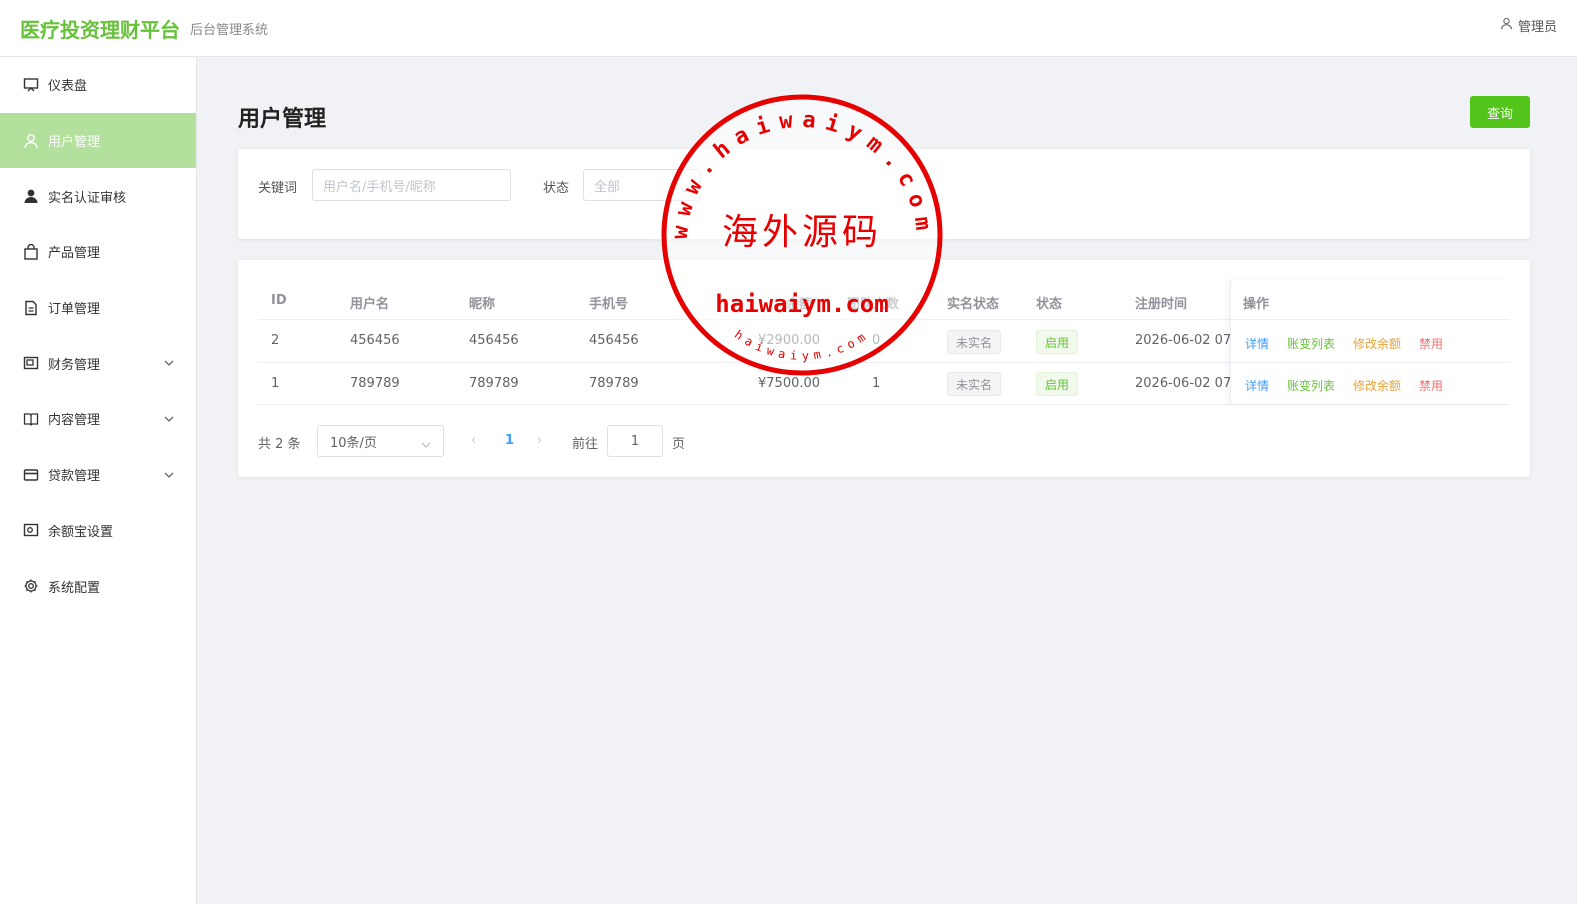  What do you see at coordinates (873, 304) in the screenshot?
I see `column-header-team: 团队人数` at bounding box center [873, 304].